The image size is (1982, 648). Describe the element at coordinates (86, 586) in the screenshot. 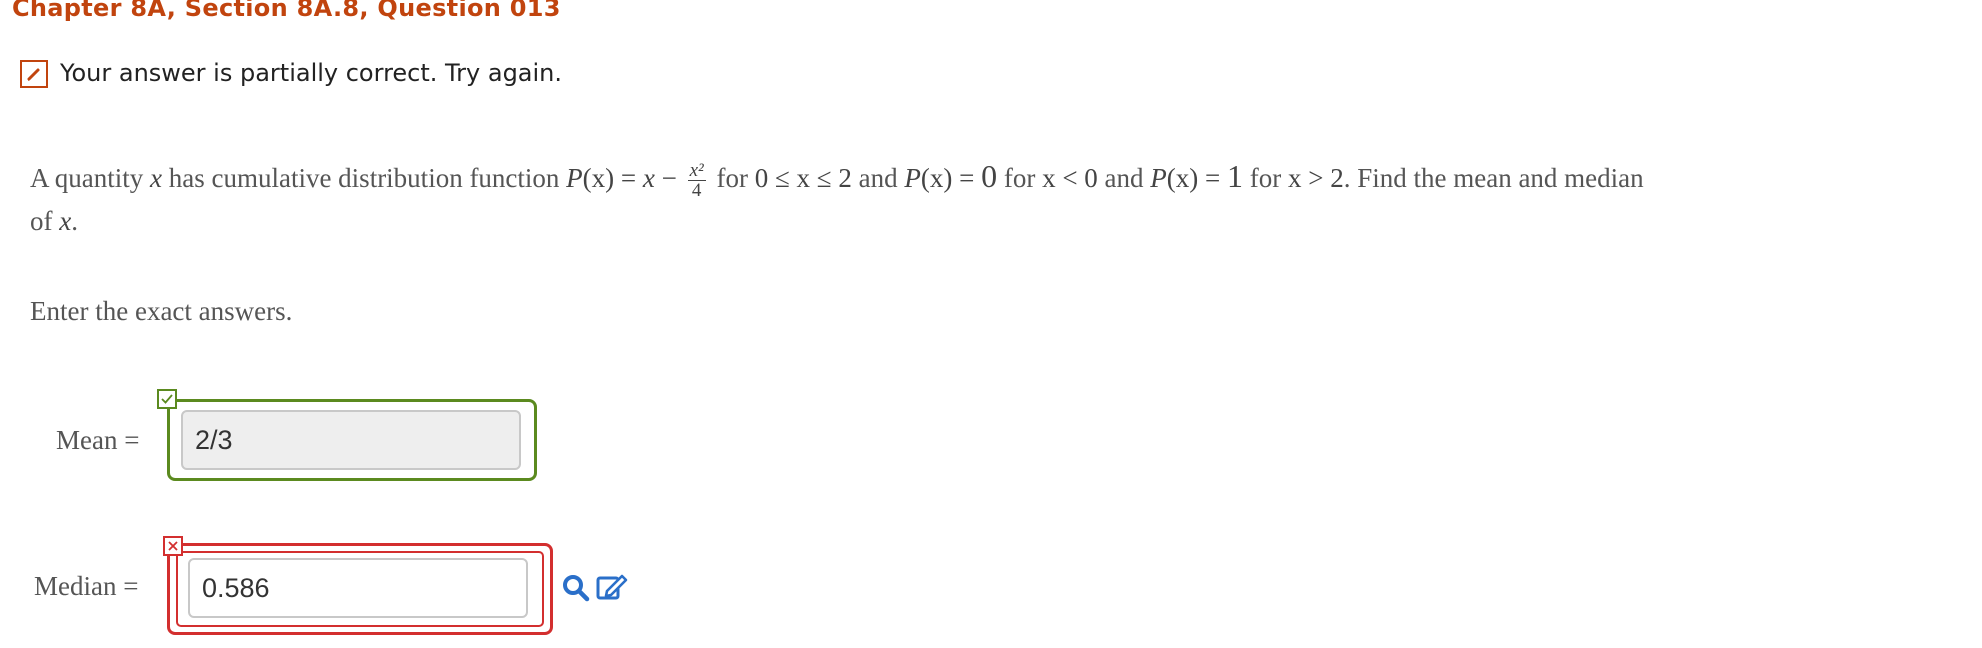

I see `median-label: Median =` at that location.